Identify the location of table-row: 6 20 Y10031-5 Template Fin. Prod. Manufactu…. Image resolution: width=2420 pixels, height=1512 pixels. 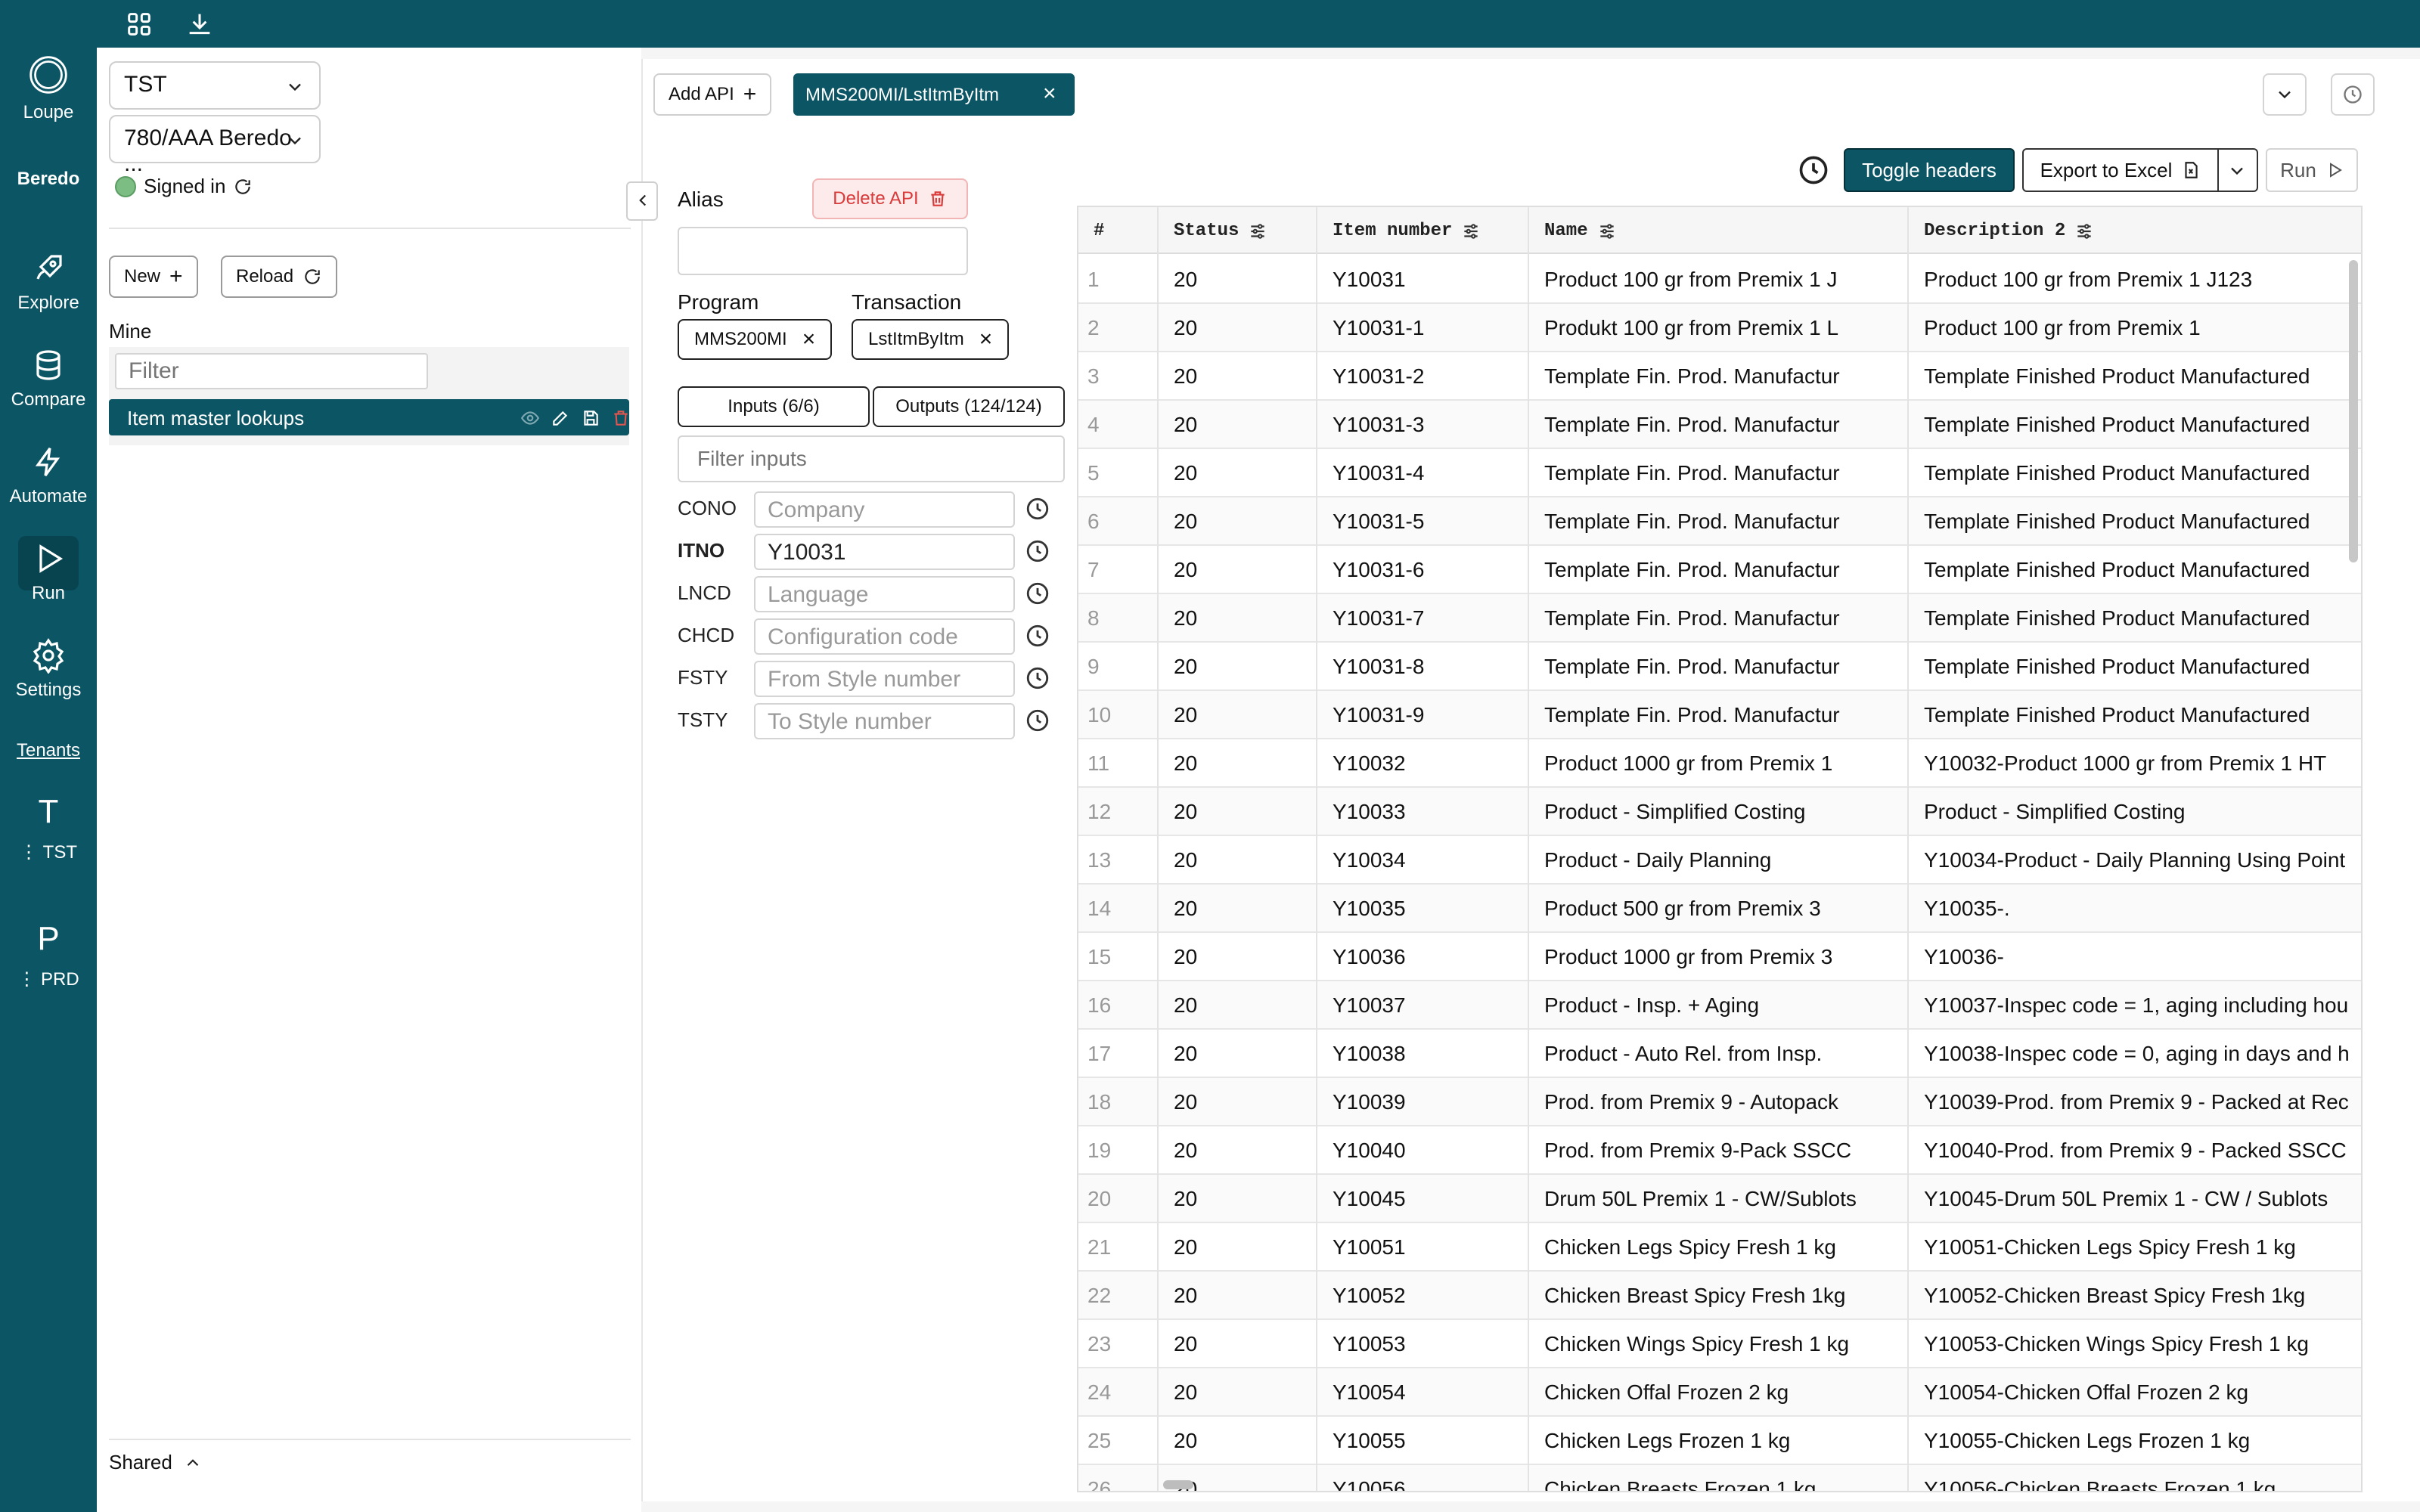
(1719, 521).